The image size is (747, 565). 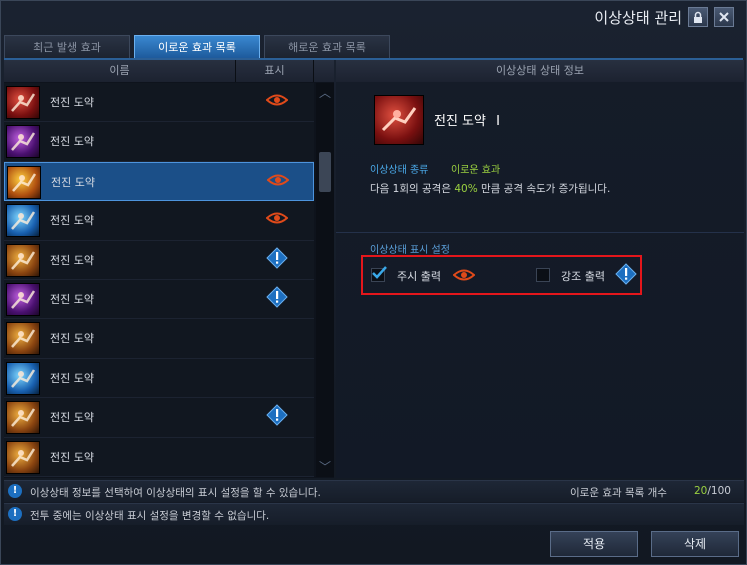 What do you see at coordinates (399, 120) in the screenshot?
I see `skill-icon` at bounding box center [399, 120].